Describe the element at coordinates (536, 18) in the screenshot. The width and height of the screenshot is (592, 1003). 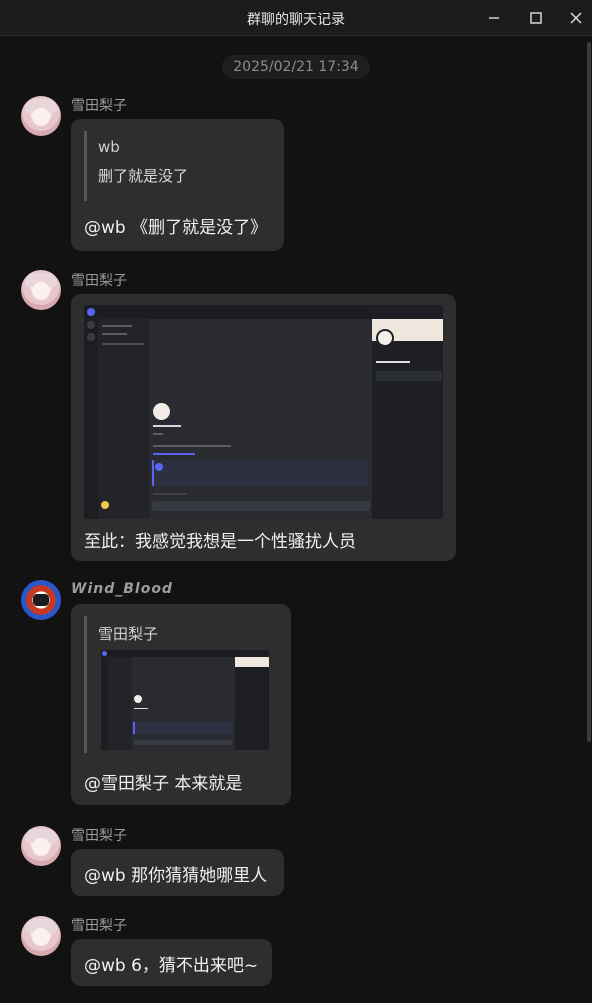
I see `maximize-icon` at that location.